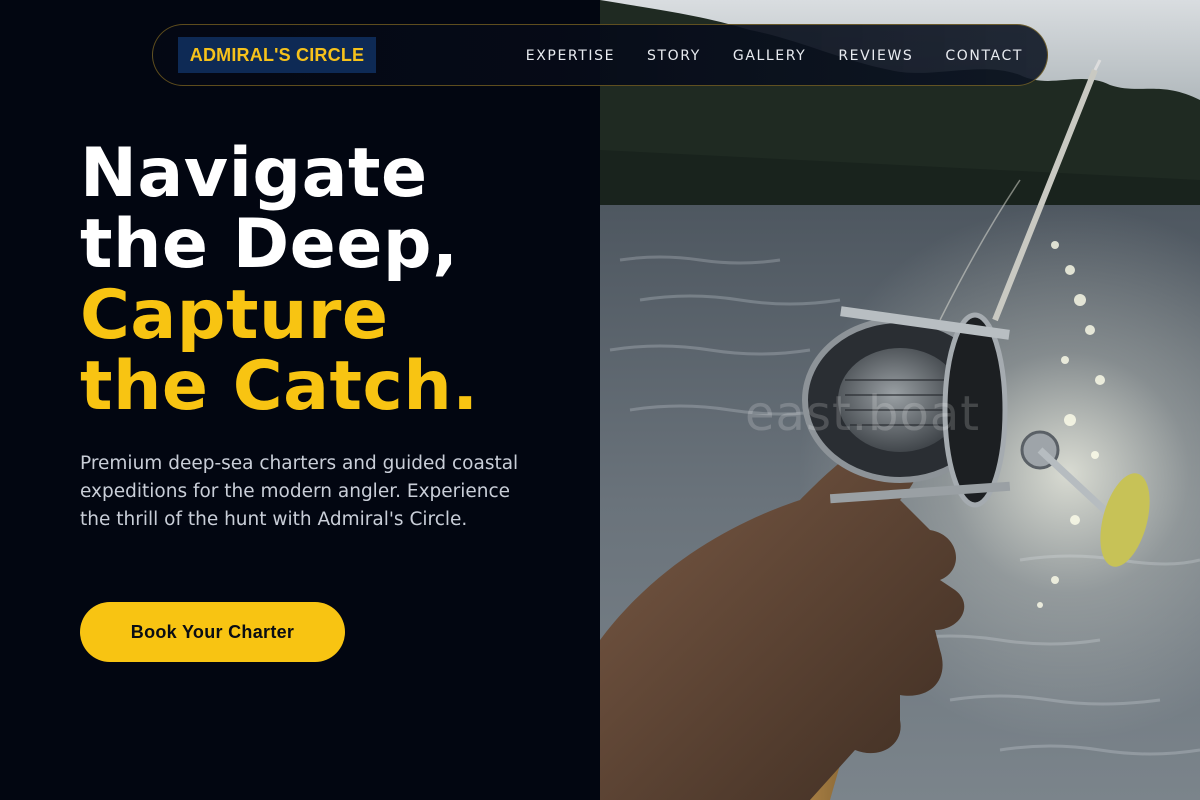 This screenshot has height=800, width=1200. Describe the element at coordinates (984, 56) in the screenshot. I see `nav-link-contact: CONTACT` at that location.